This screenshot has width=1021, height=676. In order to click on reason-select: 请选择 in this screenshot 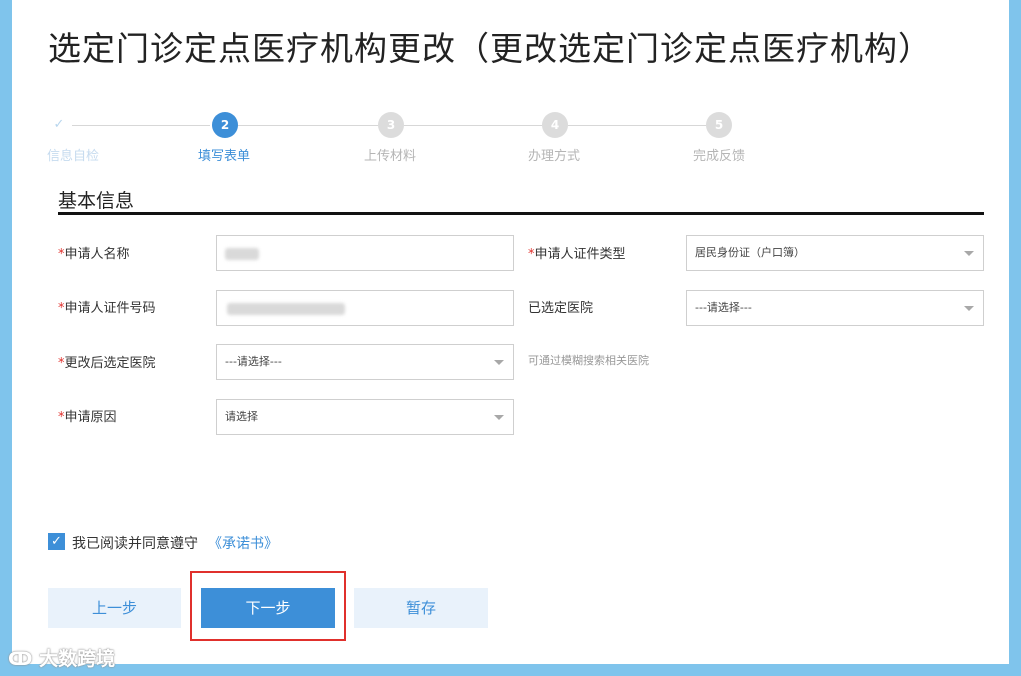, I will do `click(365, 417)`.